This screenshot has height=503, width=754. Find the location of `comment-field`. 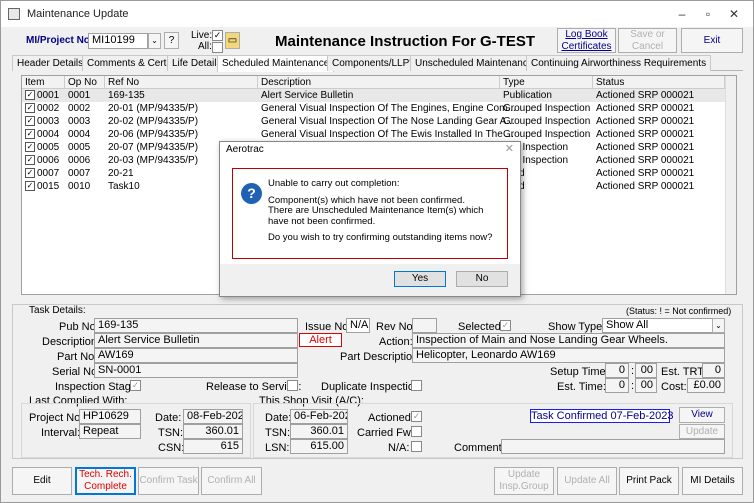

comment-field is located at coordinates (613, 446).